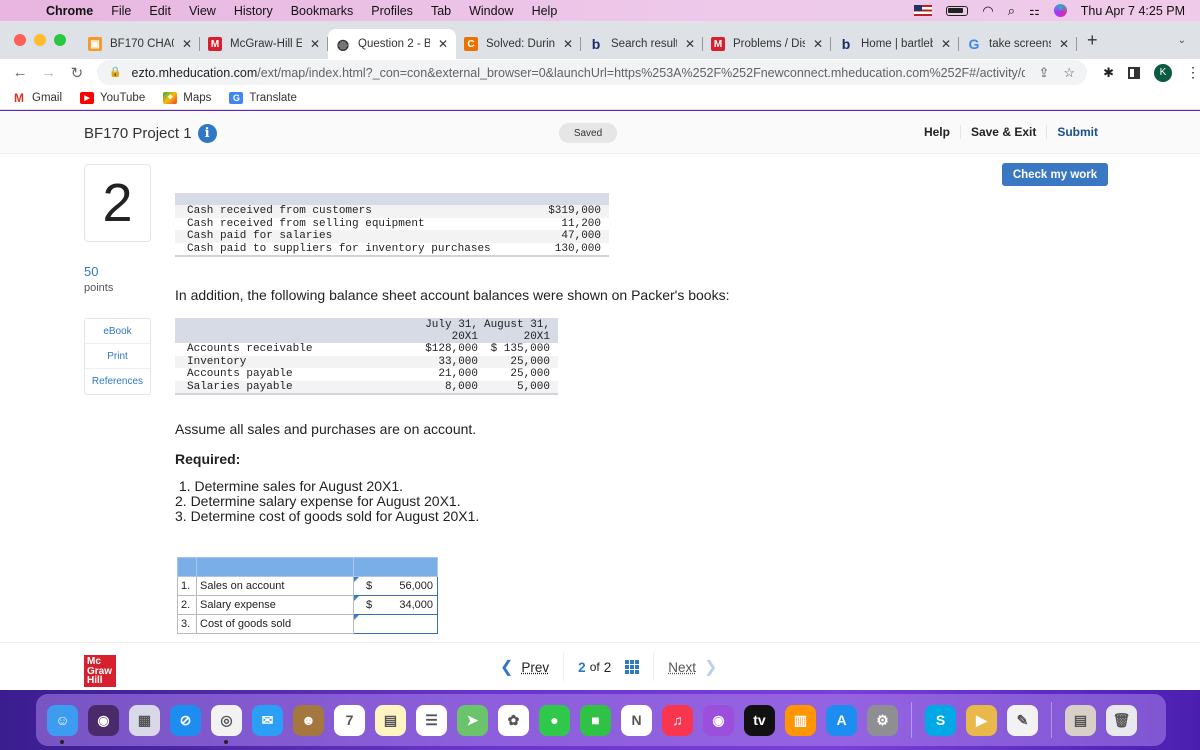  Describe the element at coordinates (20, 72) in the screenshot. I see `back-button: ←` at that location.